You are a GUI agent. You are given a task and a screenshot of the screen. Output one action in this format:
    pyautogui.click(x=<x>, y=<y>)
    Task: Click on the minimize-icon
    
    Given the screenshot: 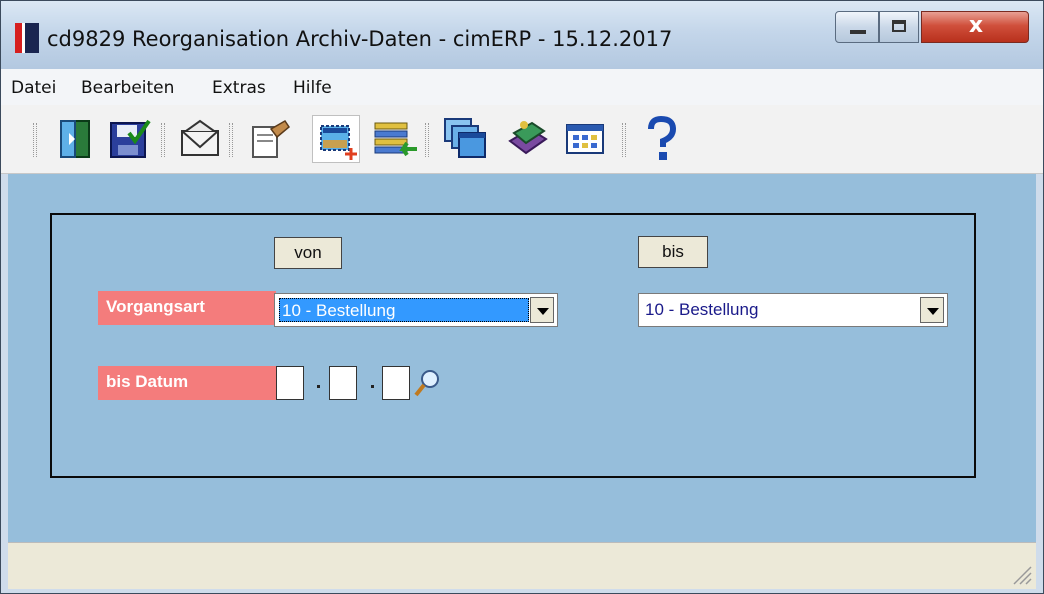 What is the action you would take?
    pyautogui.click(x=858, y=32)
    